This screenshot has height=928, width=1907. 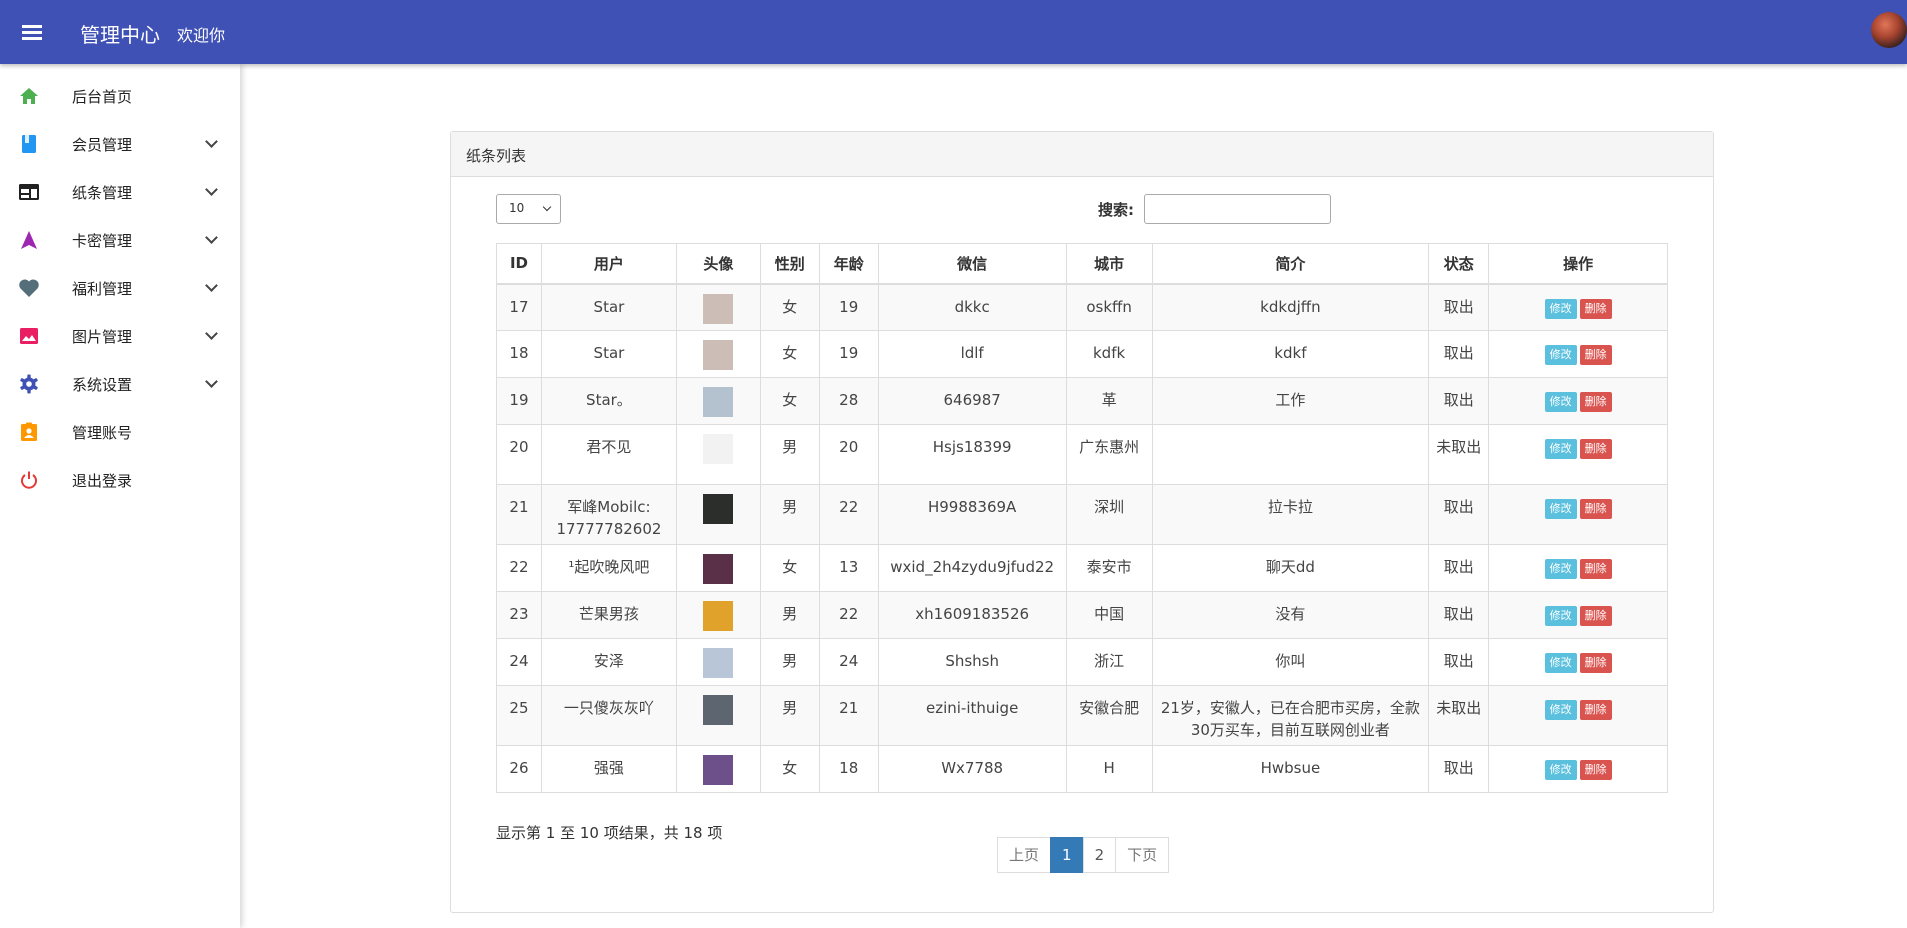 What do you see at coordinates (519, 454) in the screenshot?
I see `cell-id: 20` at bounding box center [519, 454].